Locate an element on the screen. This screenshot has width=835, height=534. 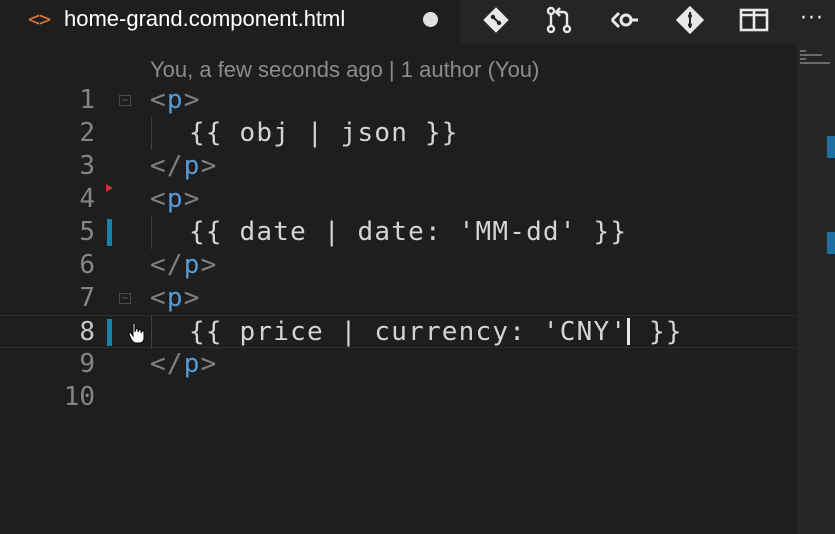
open-changes-icon is located at coordinates (625, 20).